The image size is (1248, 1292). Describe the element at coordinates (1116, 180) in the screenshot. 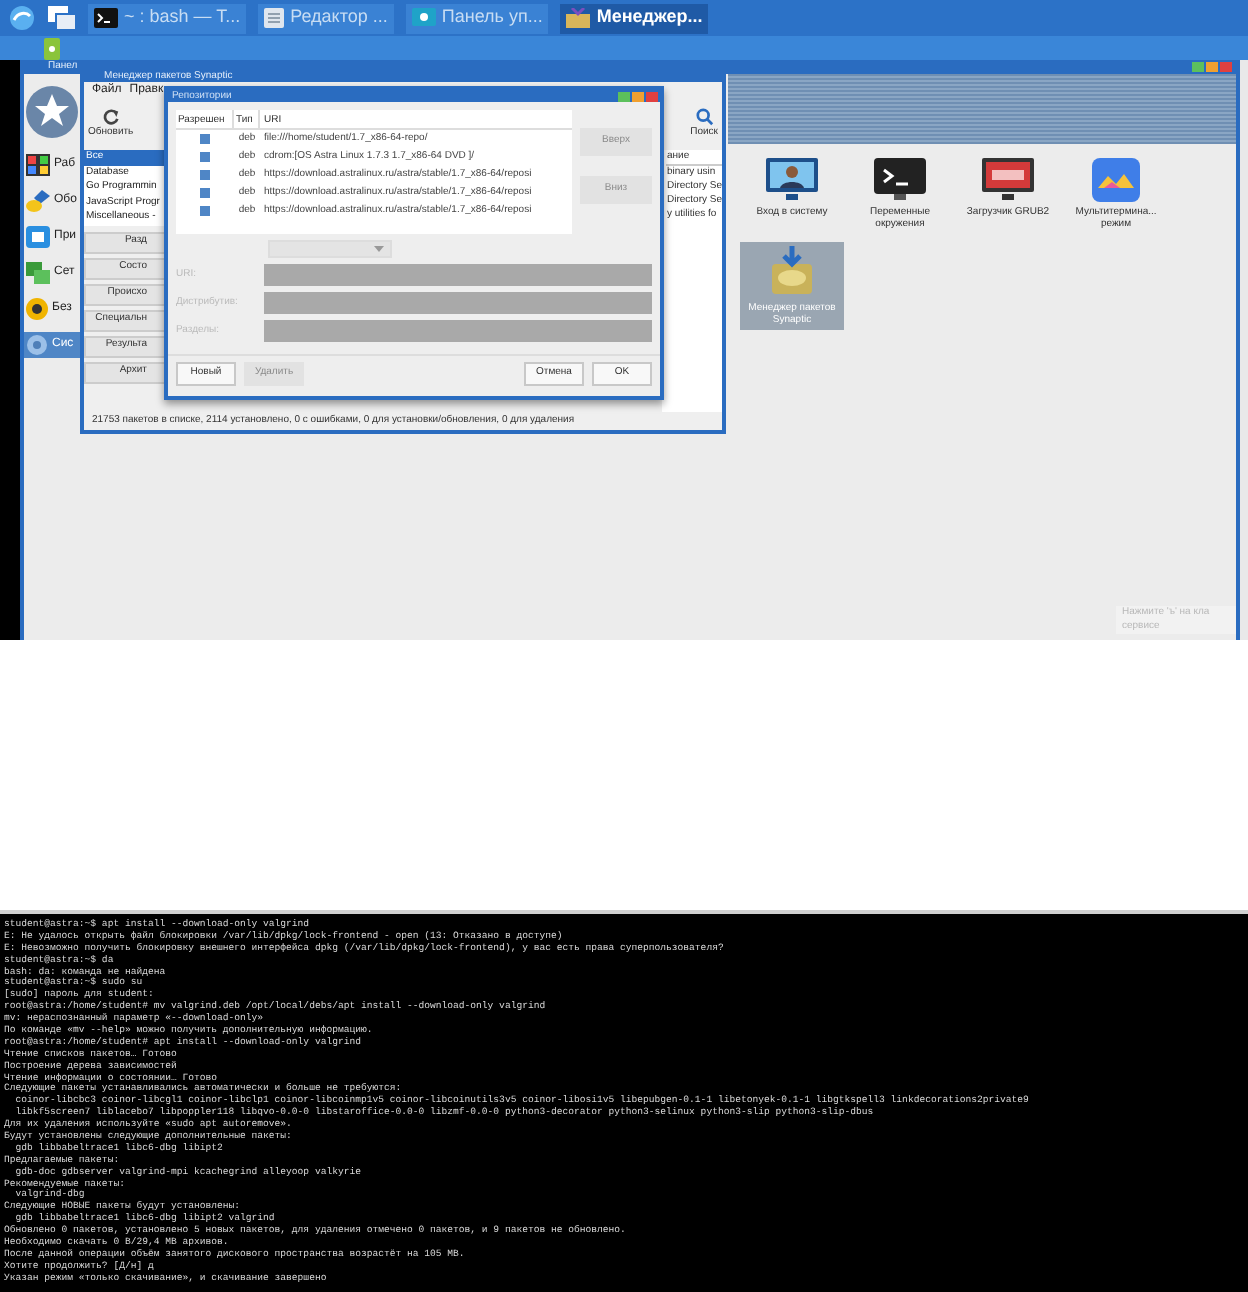

I see `mountain-icon` at that location.